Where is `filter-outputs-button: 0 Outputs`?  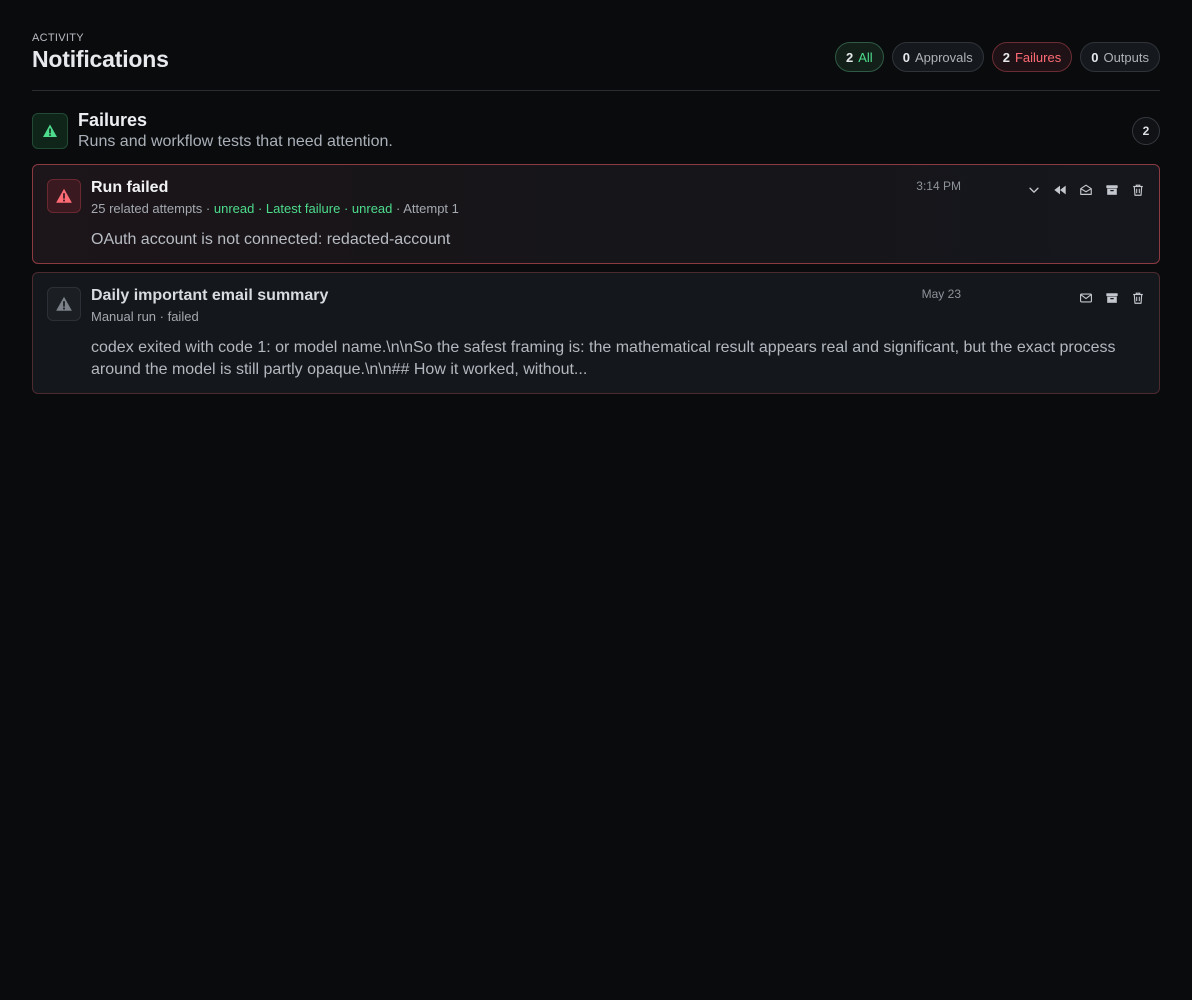
filter-outputs-button: 0 Outputs is located at coordinates (1120, 57).